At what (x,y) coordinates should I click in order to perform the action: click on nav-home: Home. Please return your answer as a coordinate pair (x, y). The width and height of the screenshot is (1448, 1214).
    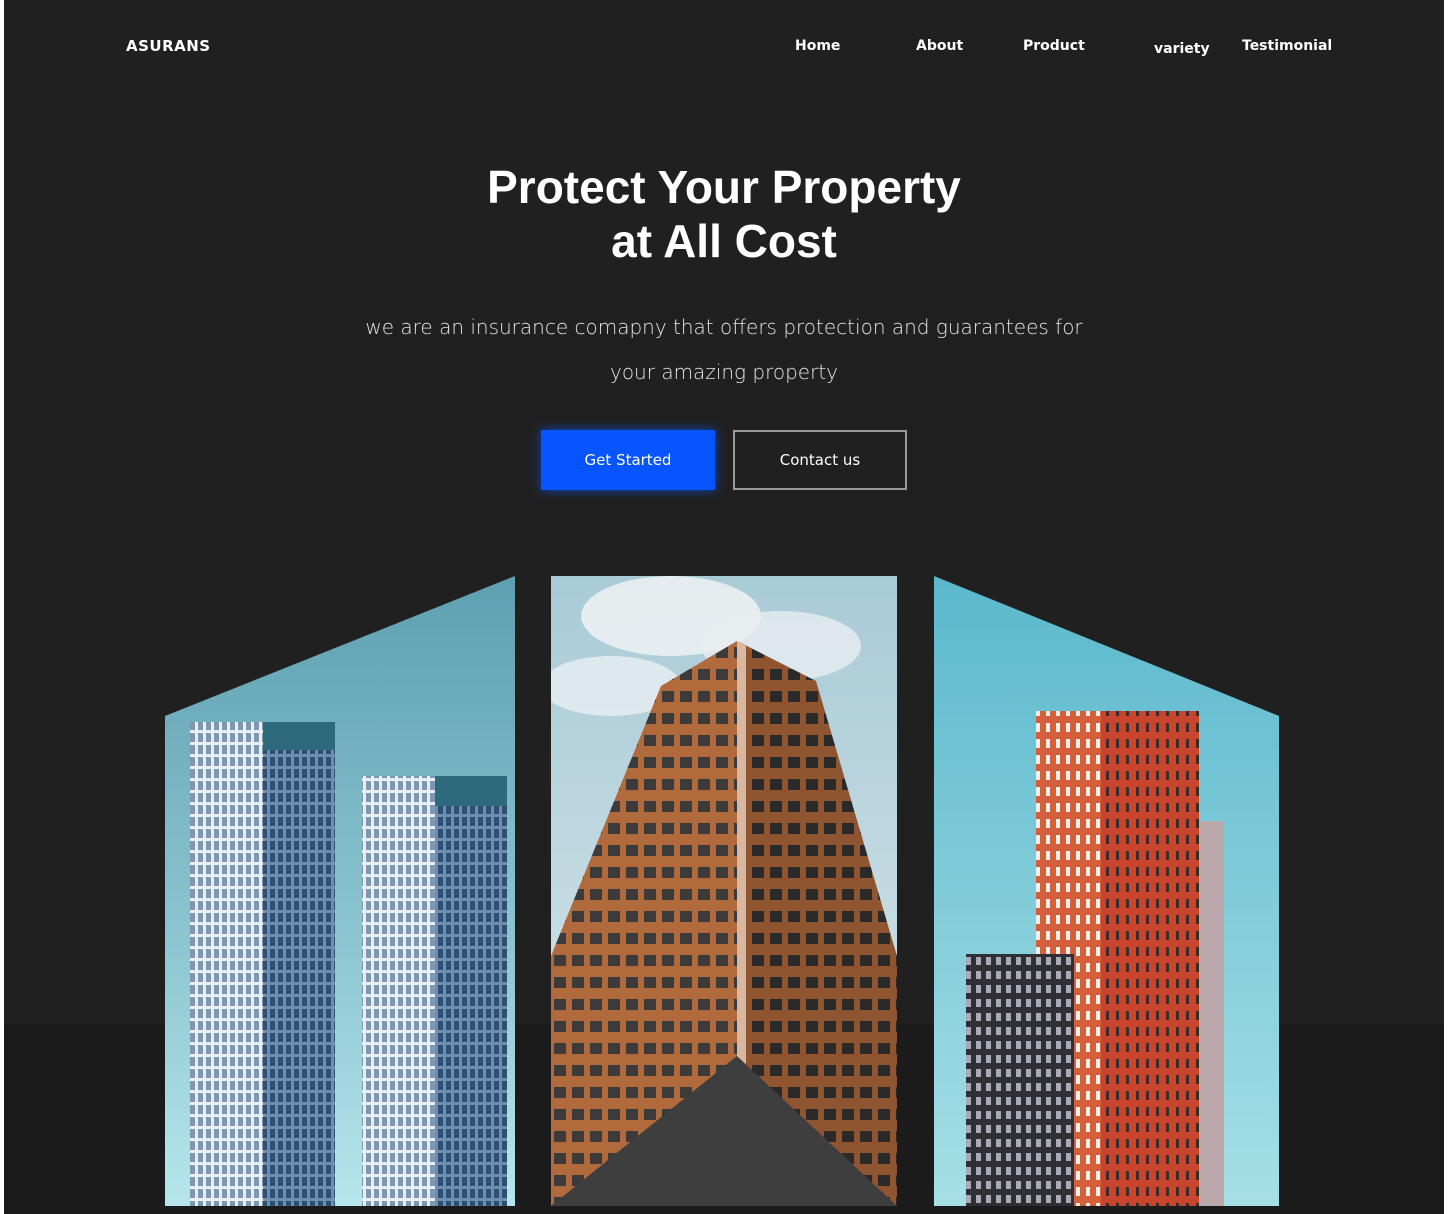
    Looking at the image, I should click on (817, 46).